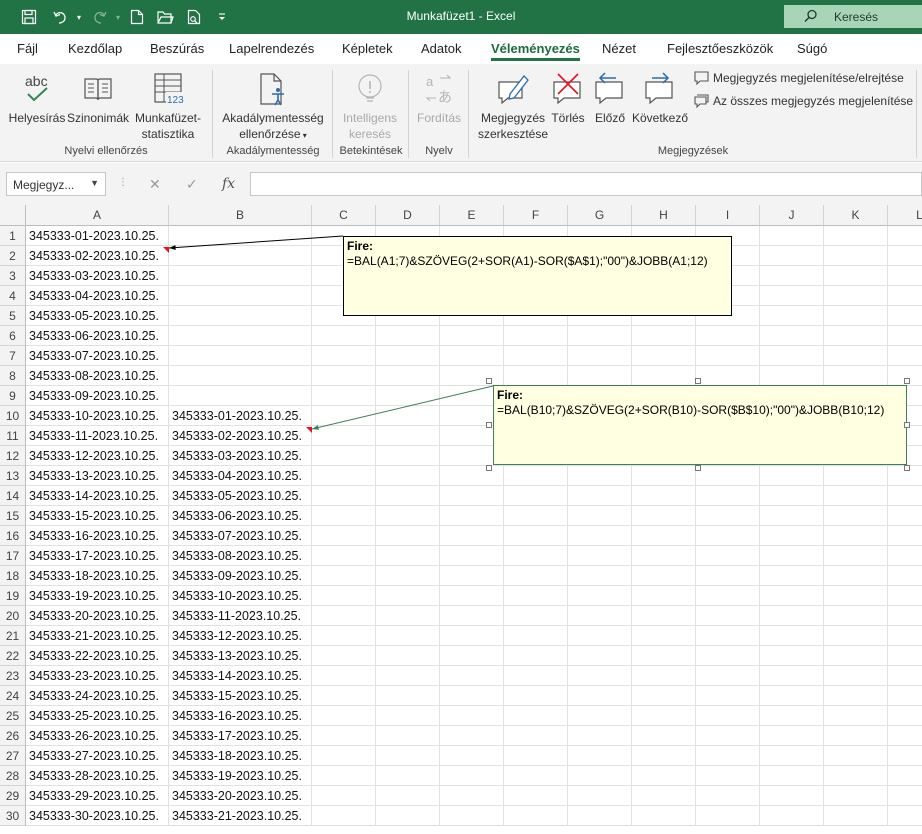 The image size is (922, 834). Describe the element at coordinates (600, 776) in the screenshot. I see `cell-g28` at that location.